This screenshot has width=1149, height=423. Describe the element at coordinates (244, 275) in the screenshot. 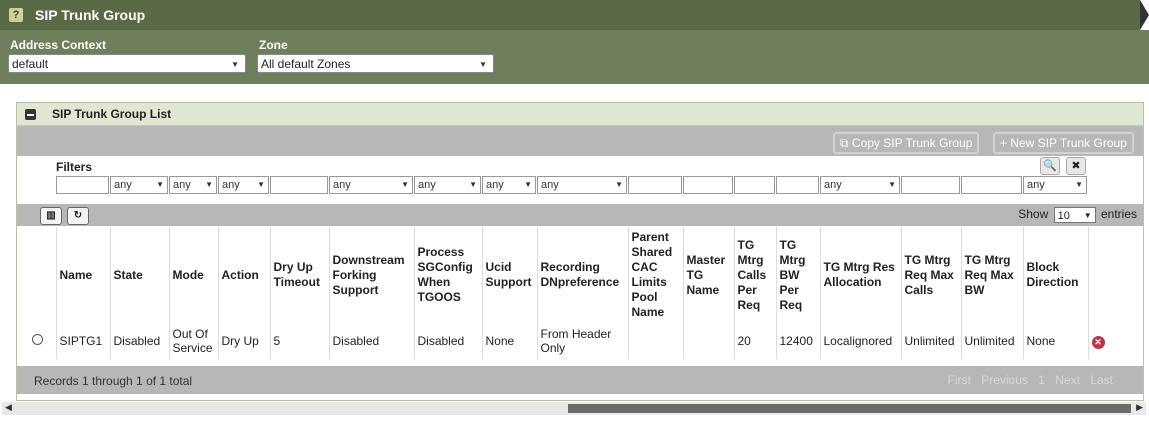

I see `column-header: Action` at that location.